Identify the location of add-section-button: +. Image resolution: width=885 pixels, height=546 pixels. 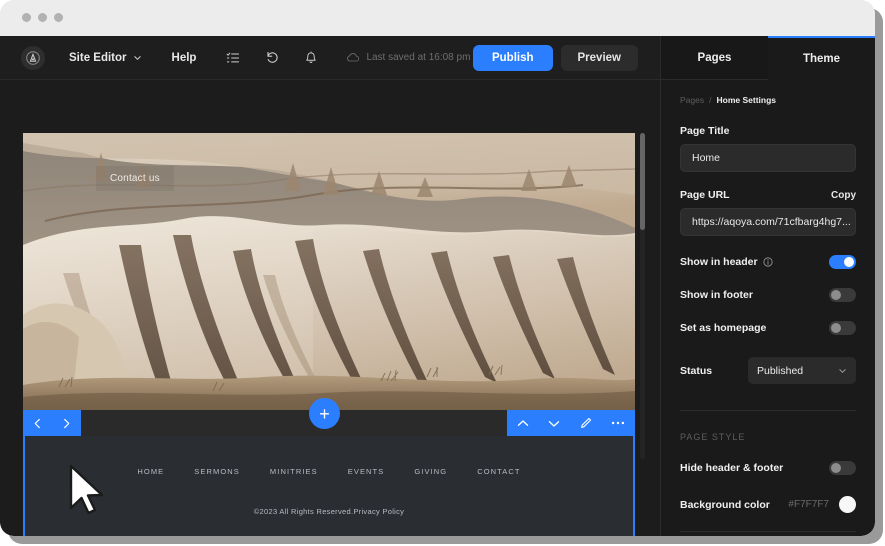
(324, 413).